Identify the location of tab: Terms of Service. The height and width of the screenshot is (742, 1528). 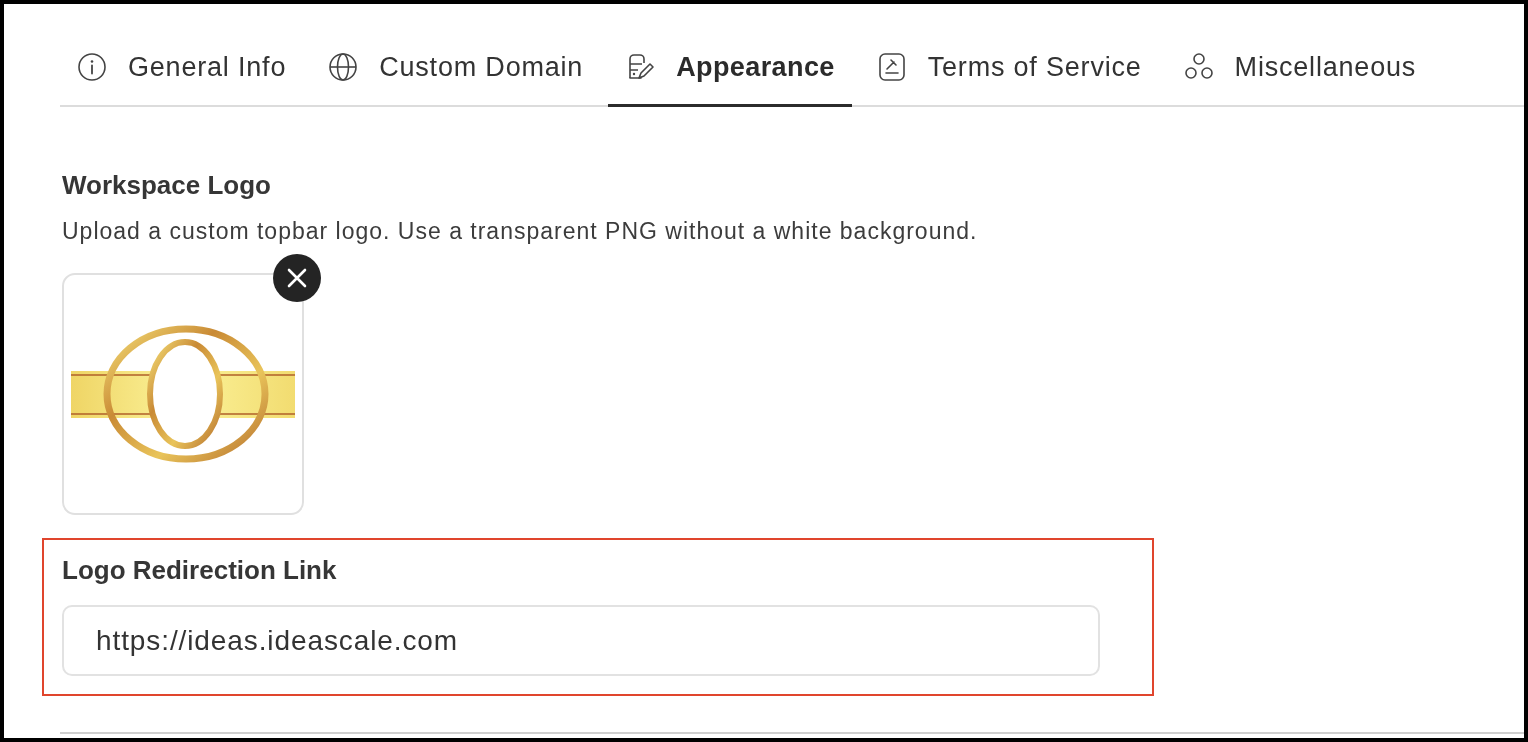
(1009, 67).